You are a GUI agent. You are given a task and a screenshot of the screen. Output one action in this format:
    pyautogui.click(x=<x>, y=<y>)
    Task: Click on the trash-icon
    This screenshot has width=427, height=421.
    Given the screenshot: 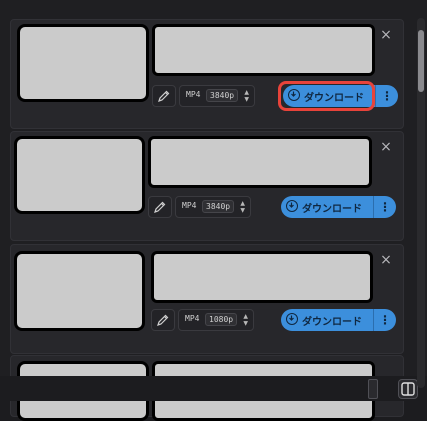 What is the action you would take?
    pyautogui.click(x=373, y=389)
    